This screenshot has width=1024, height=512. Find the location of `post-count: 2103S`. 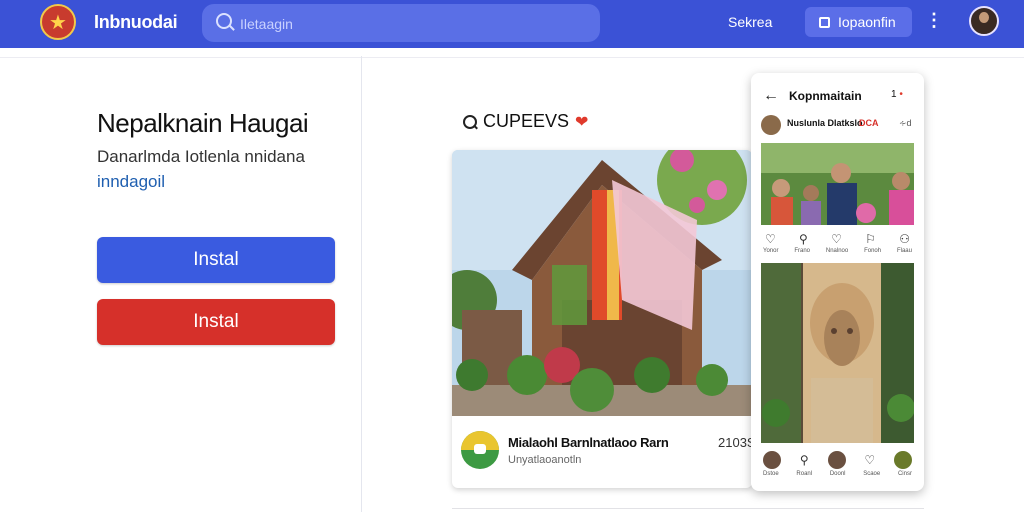

post-count: 2103S is located at coordinates (735, 442).